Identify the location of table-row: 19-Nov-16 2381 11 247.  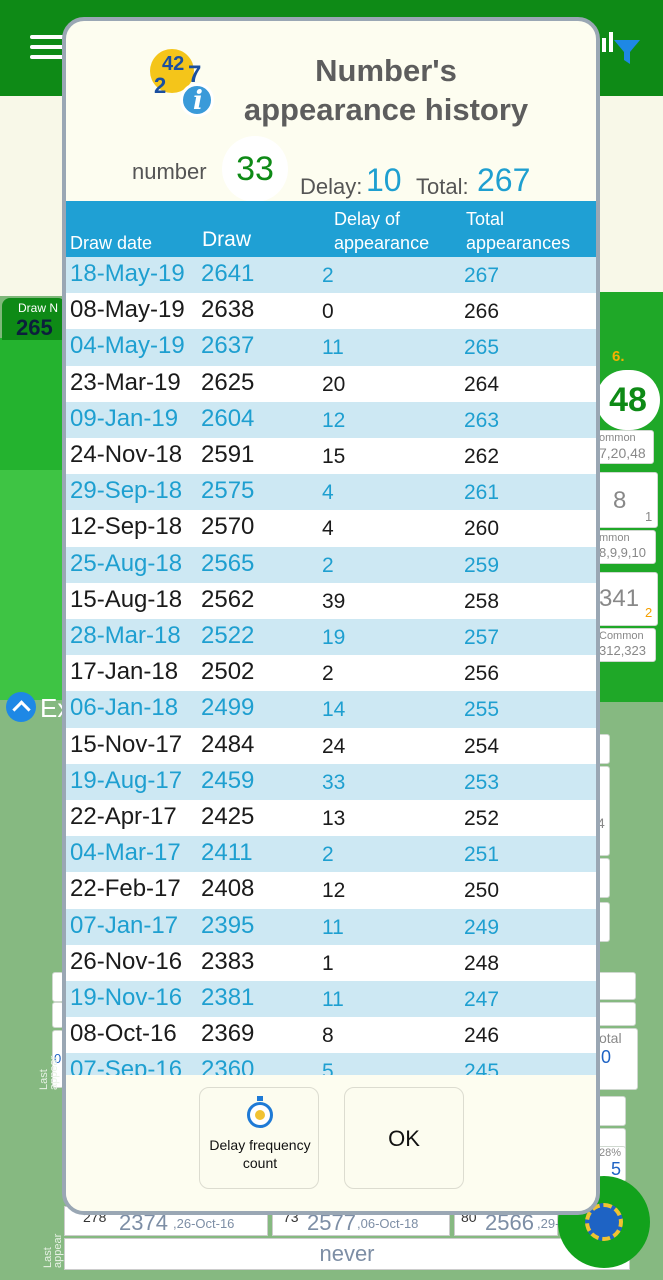
(331, 999).